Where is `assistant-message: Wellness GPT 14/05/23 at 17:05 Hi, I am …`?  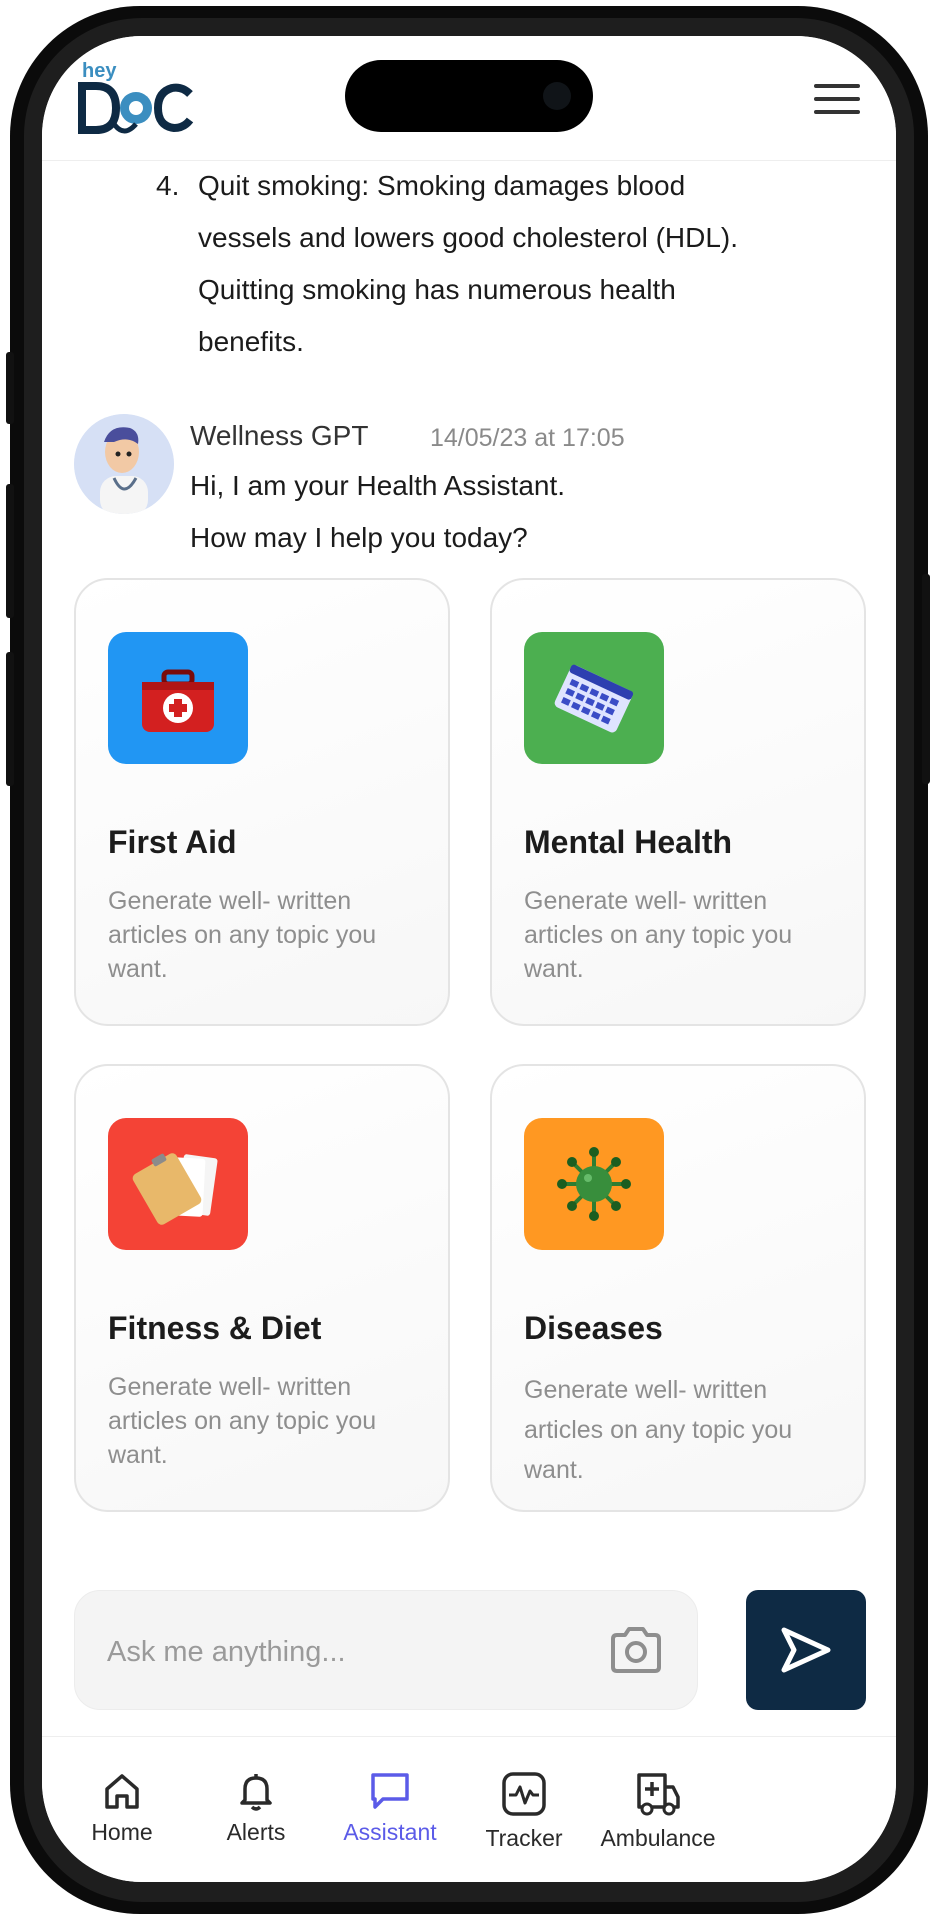
assistant-message: Wellness GPT 14/05/23 at 17:05 Hi, I am … is located at coordinates (474, 489).